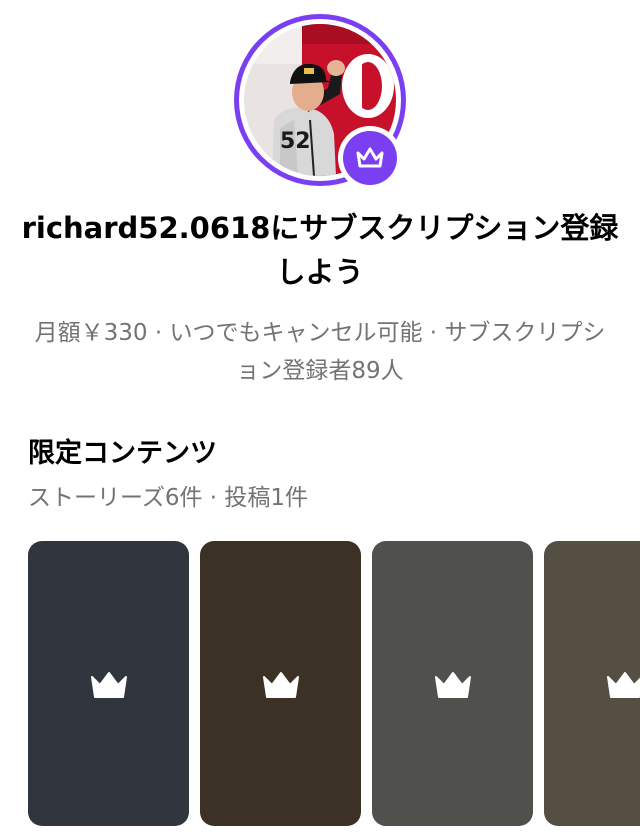  I want to click on subscriber-badge, so click(370, 158).